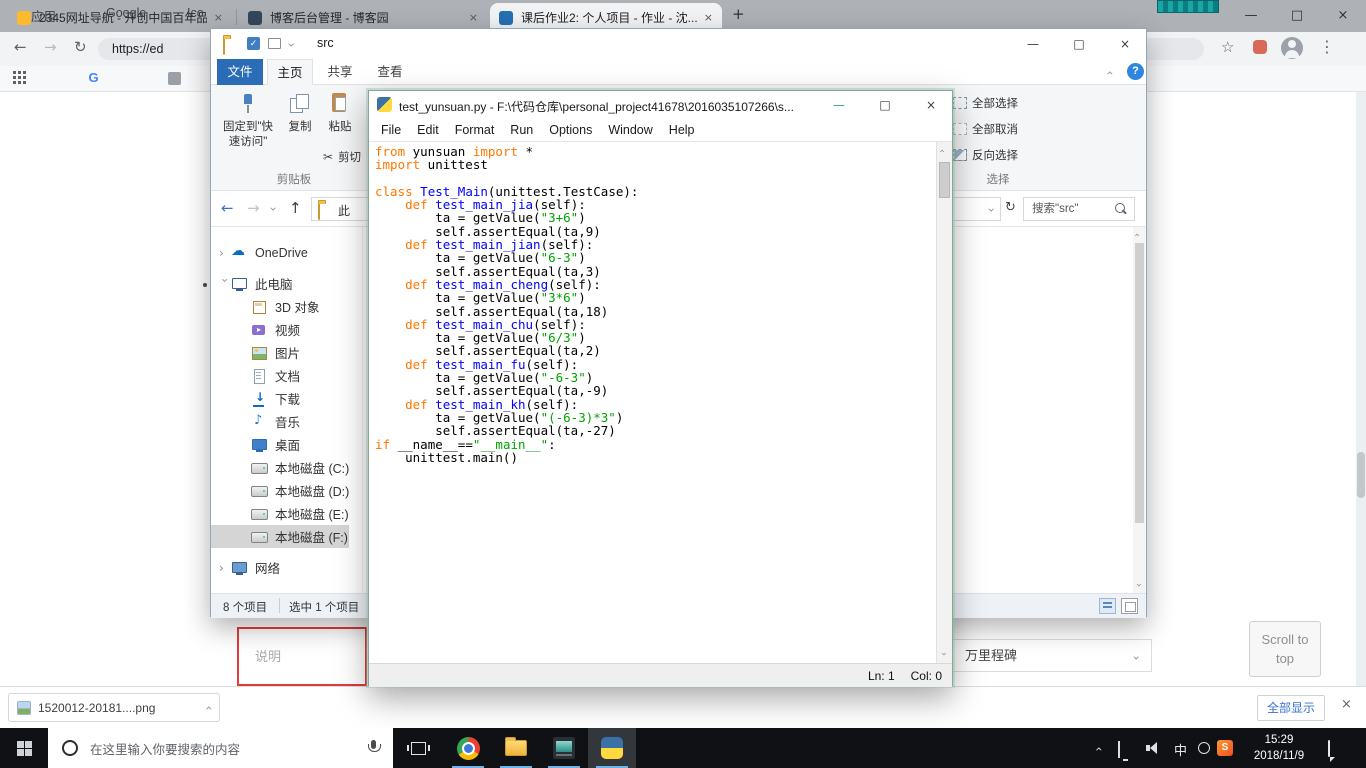  I want to click on ribbon-tab-view: 查看, so click(390, 72).